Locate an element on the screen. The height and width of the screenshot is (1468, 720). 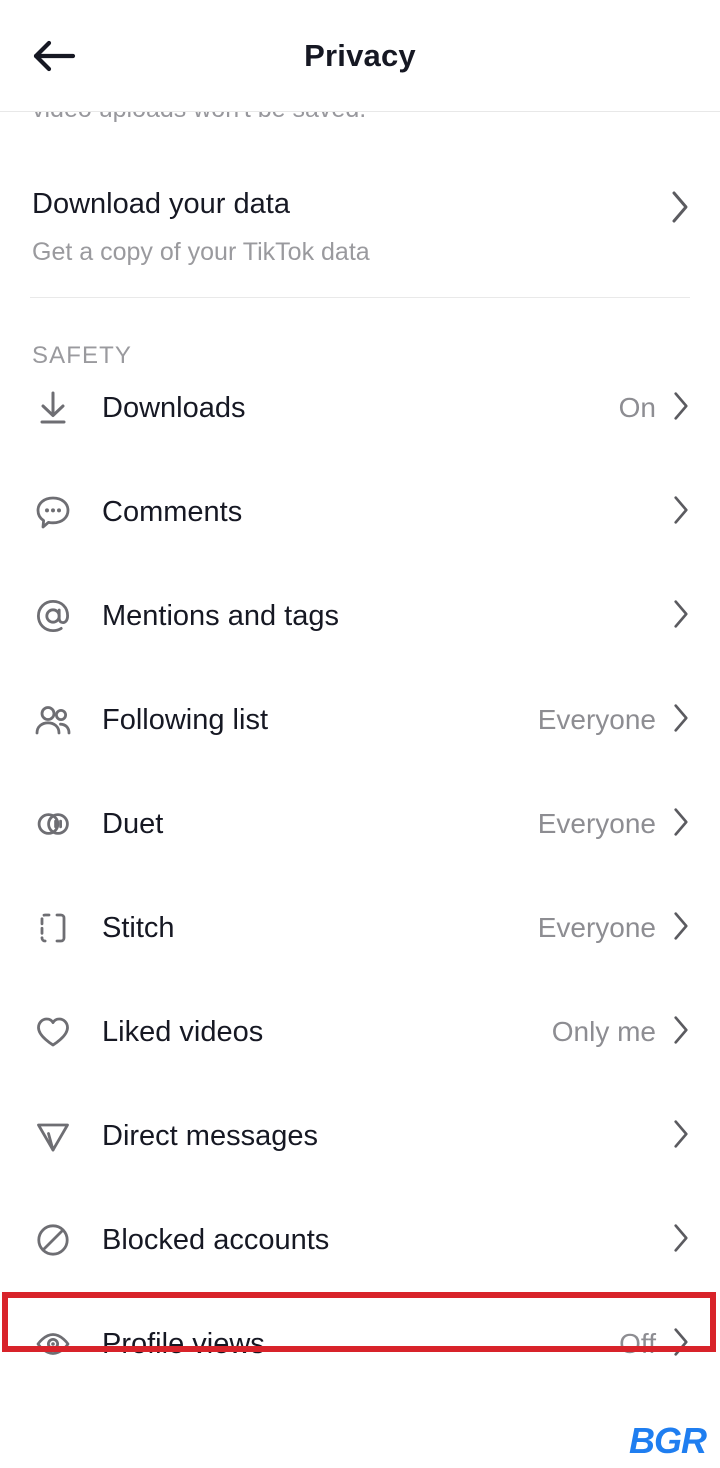
setting-row-comments: Comments is located at coordinates (360, 512).